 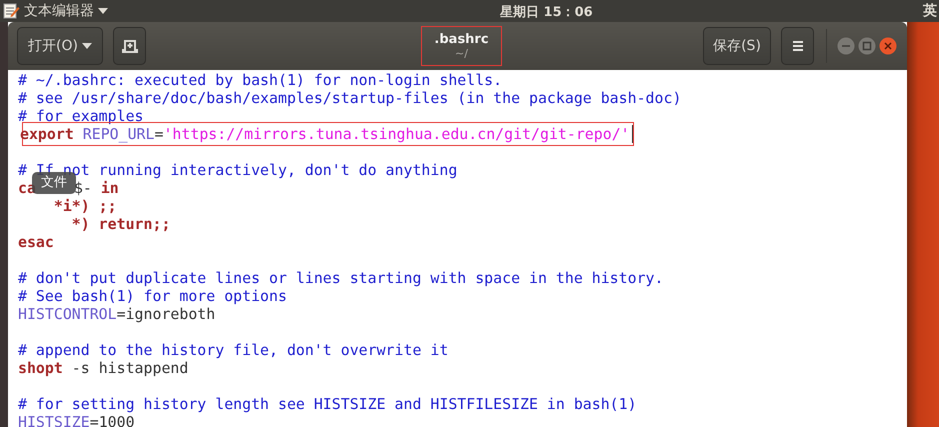 I want to click on window-subtitle: ~/, so click(x=461, y=53).